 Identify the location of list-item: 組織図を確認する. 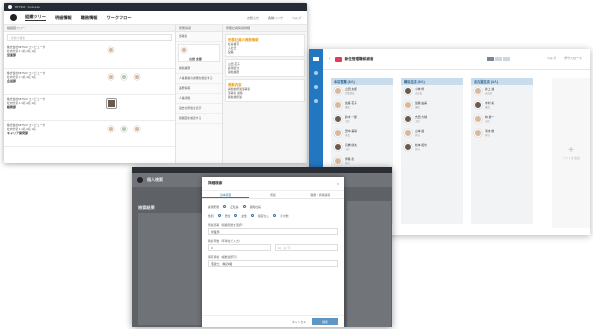
(199, 119).